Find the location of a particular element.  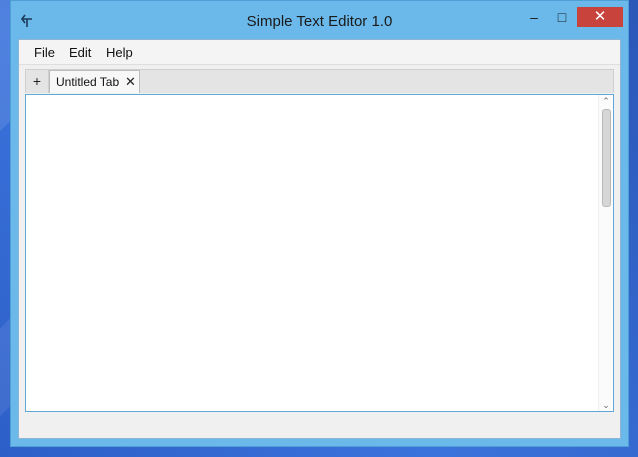

menu-bar: File Edit Help is located at coordinates (319, 52).